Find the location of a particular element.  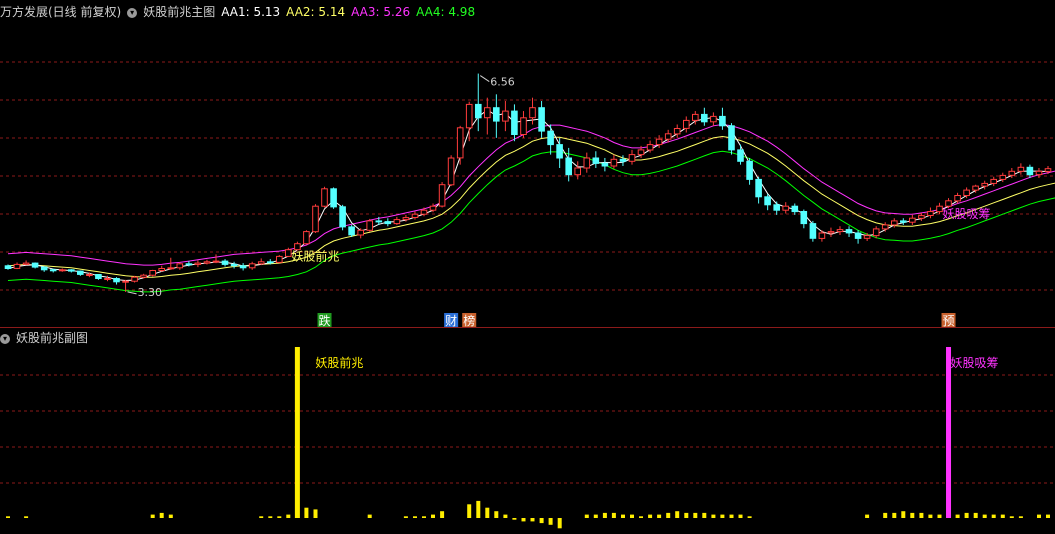

event-tag: 财 is located at coordinates (451, 321).